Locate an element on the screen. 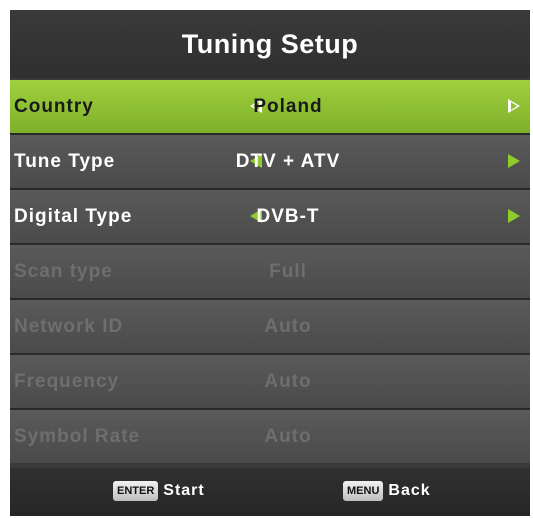  menu-row-frequency: Frequency Auto is located at coordinates (270, 381).